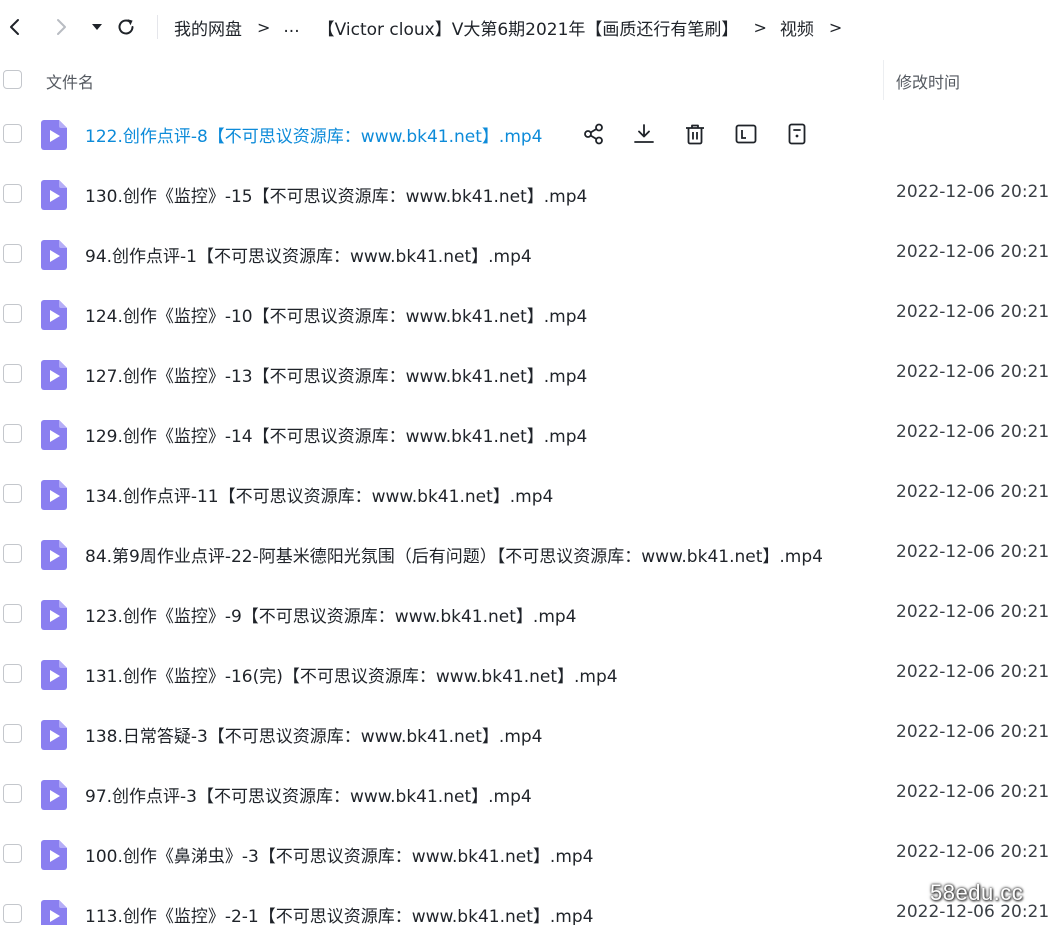  What do you see at coordinates (336, 374) in the screenshot?
I see `file-name: 127.创作《监控》-13【不可思议资源库：www.bk41.net】.mp4` at bounding box center [336, 374].